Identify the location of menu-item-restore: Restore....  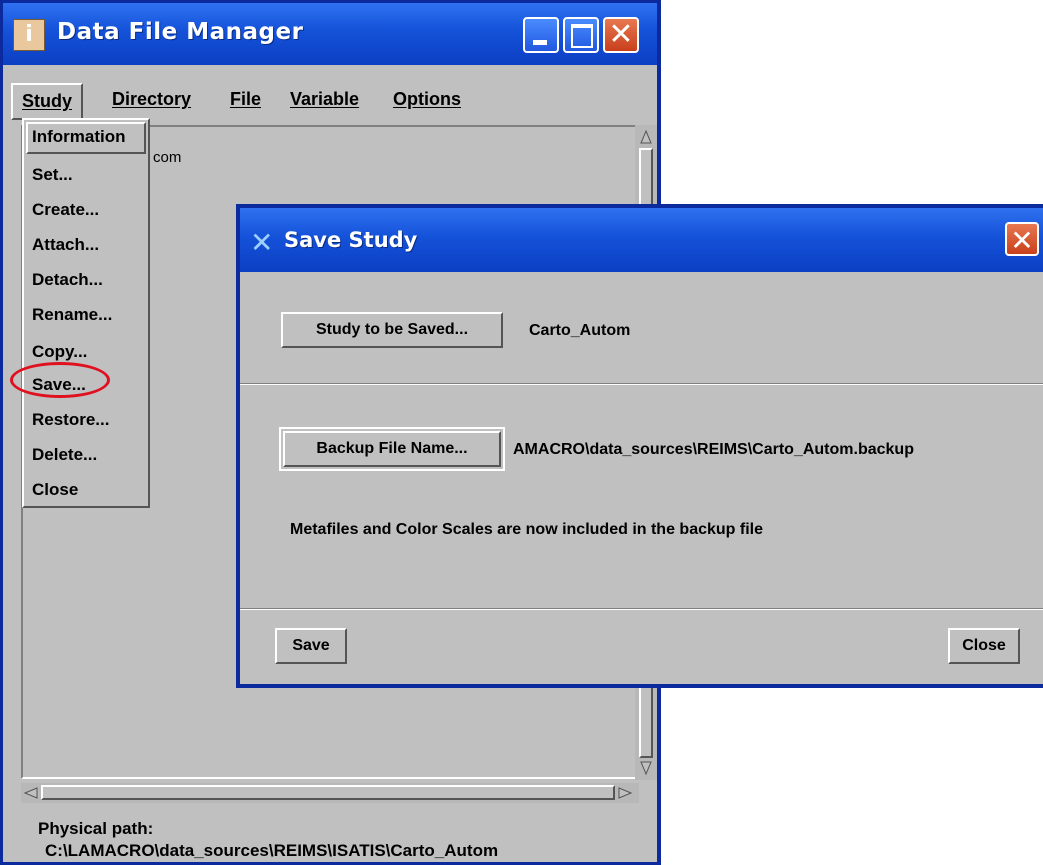
(70, 420).